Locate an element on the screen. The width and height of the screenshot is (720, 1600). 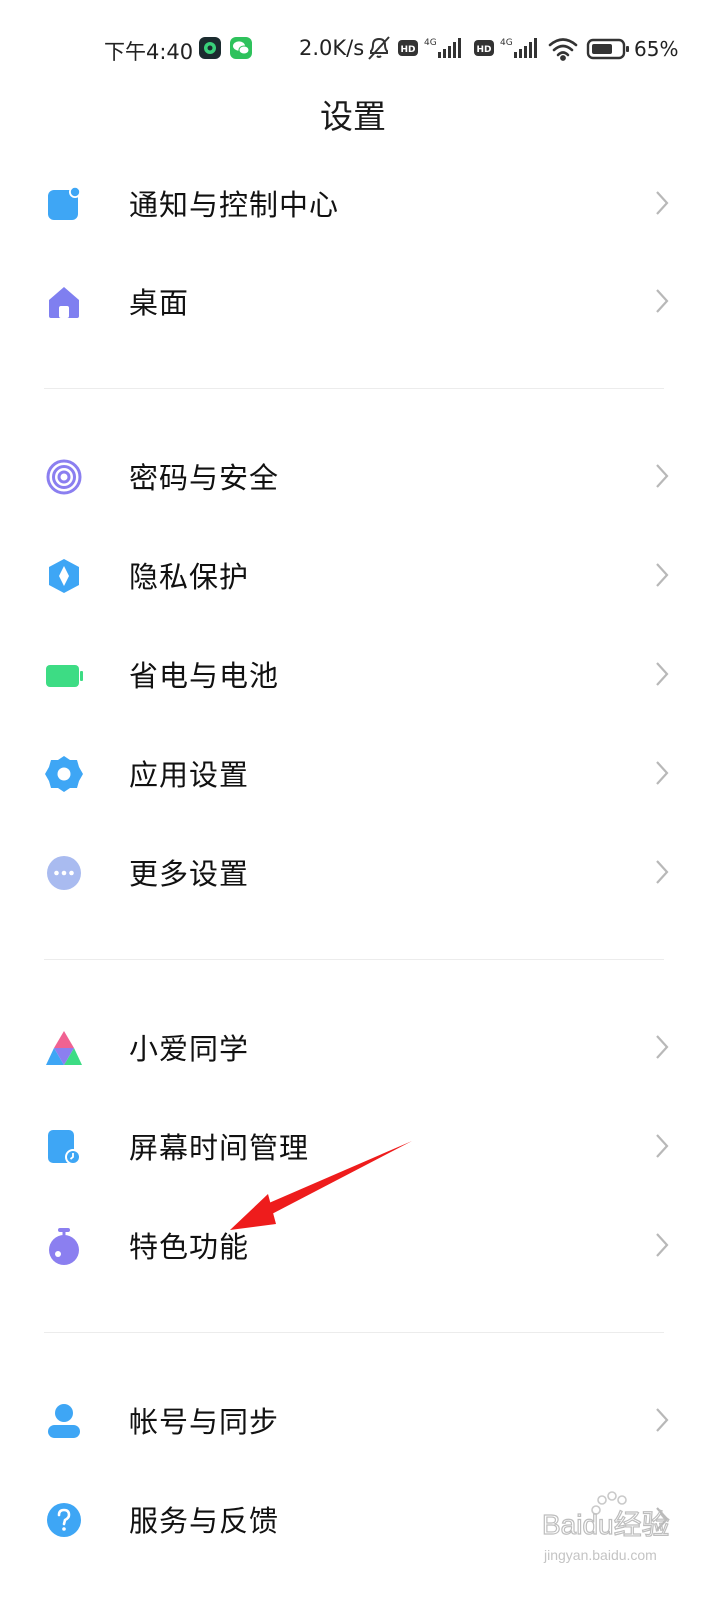
stopwatch-icon is located at coordinates (64, 1246).